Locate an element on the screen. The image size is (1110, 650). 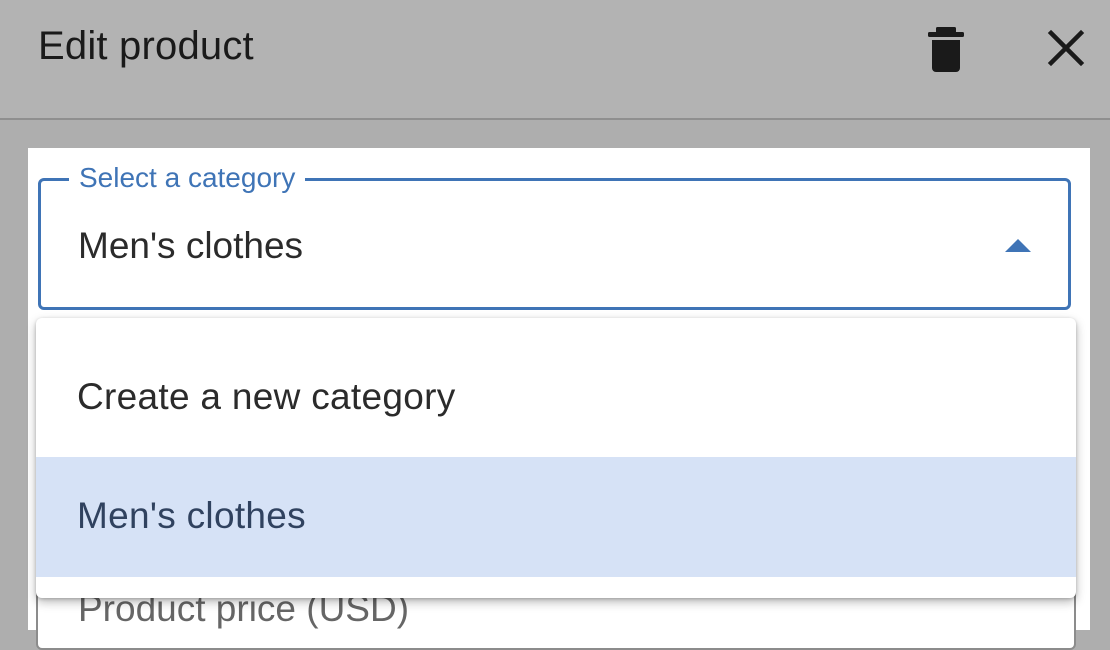
trash-icon is located at coordinates (946, 49).